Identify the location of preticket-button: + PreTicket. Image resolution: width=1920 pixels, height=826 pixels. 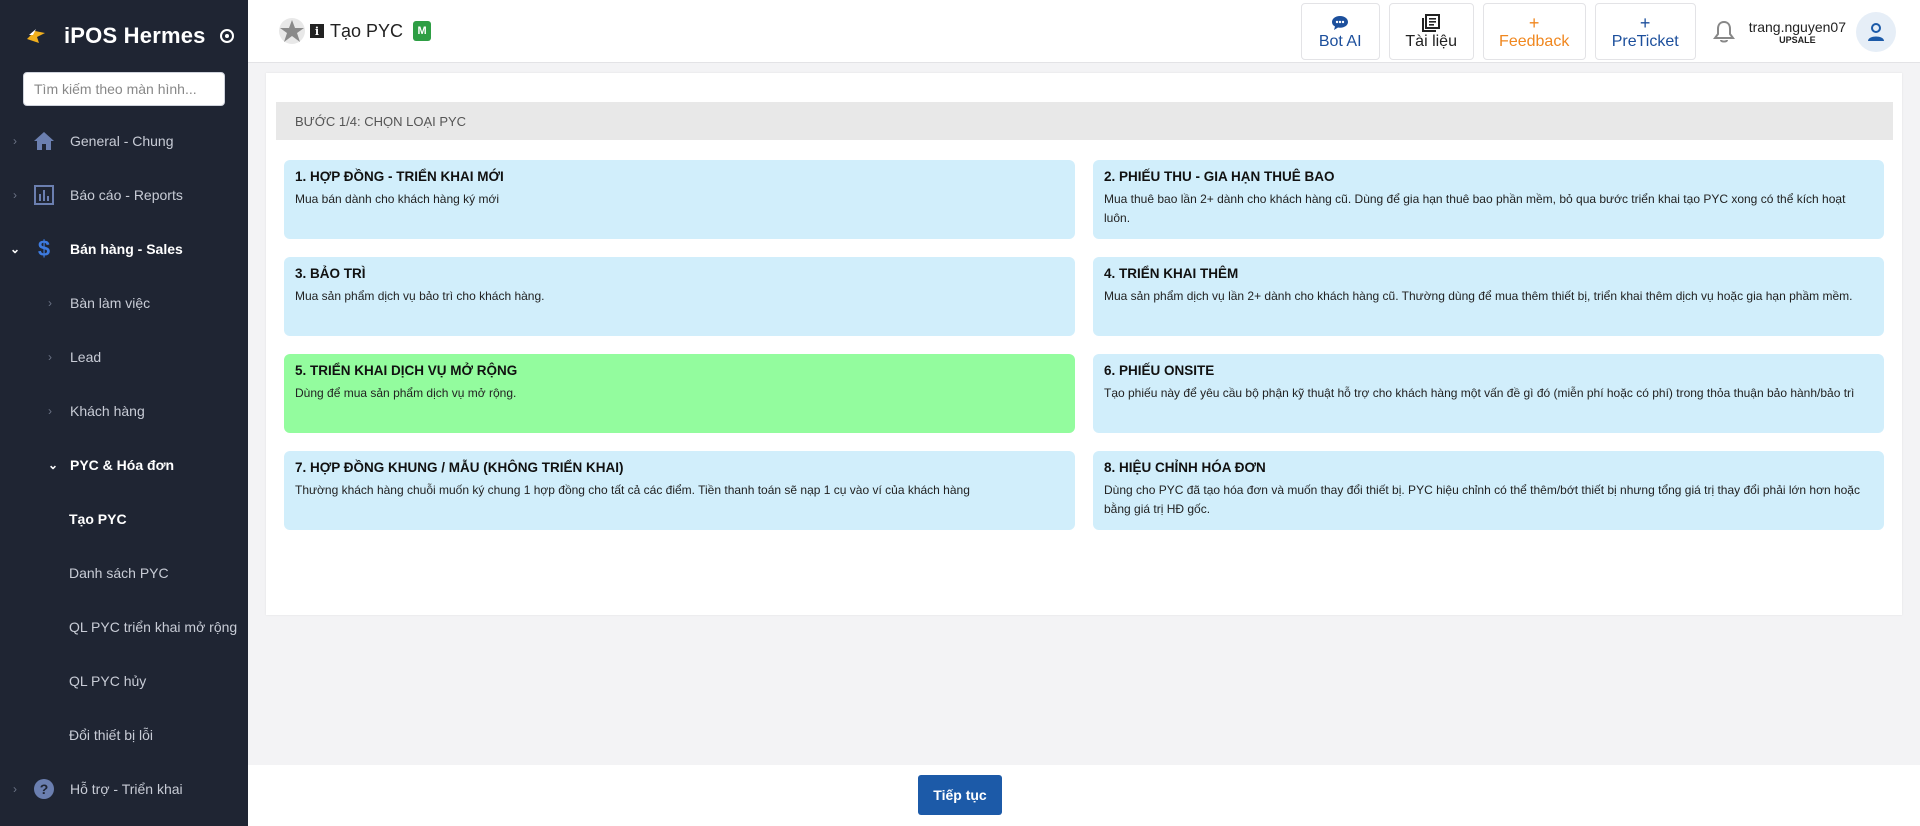
(1645, 31).